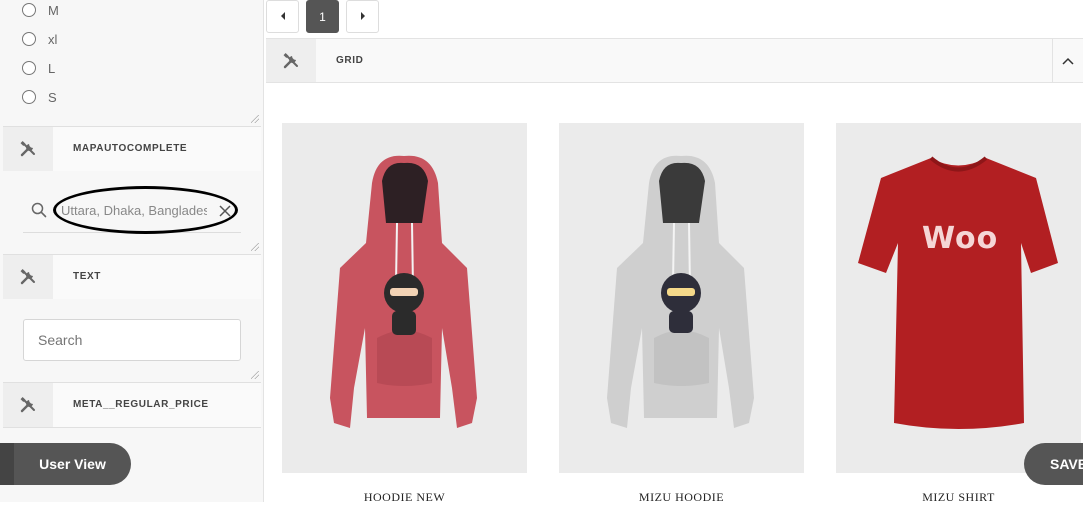 The width and height of the screenshot is (1083, 505). What do you see at coordinates (674, 60) in the screenshot?
I see `grid-section-header: GRID` at bounding box center [674, 60].